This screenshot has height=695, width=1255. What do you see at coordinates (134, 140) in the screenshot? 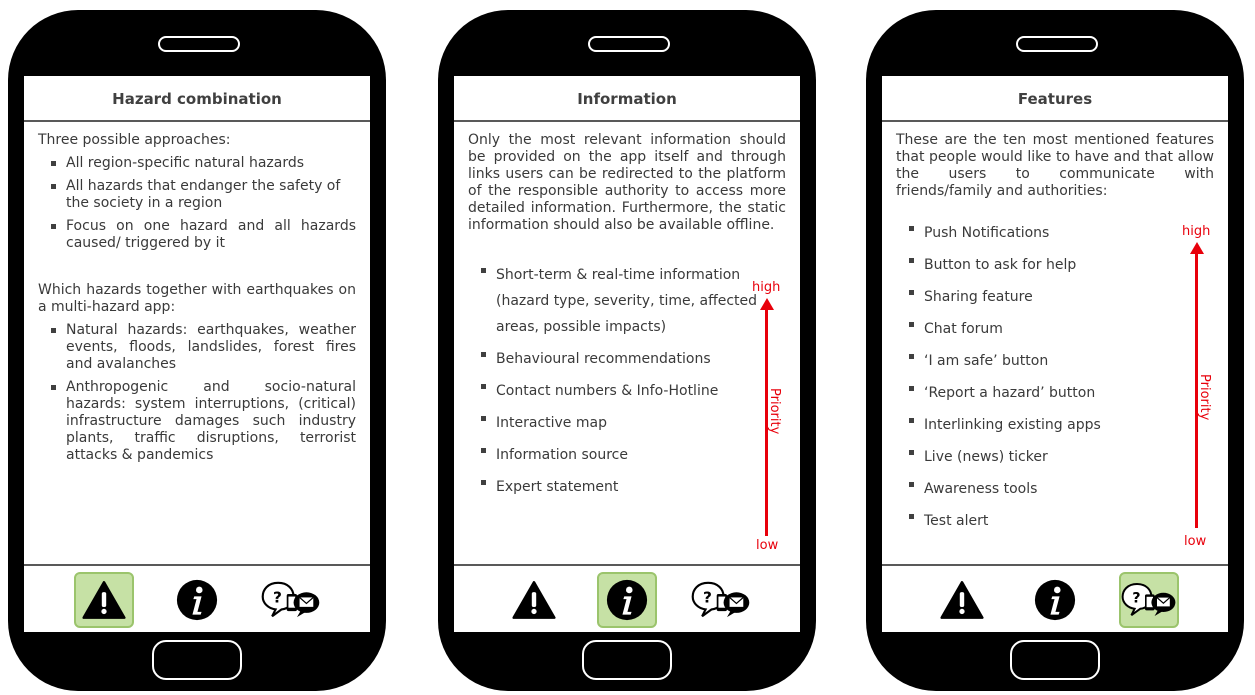
I see `intro-text: Three possible approaches:` at bounding box center [134, 140].